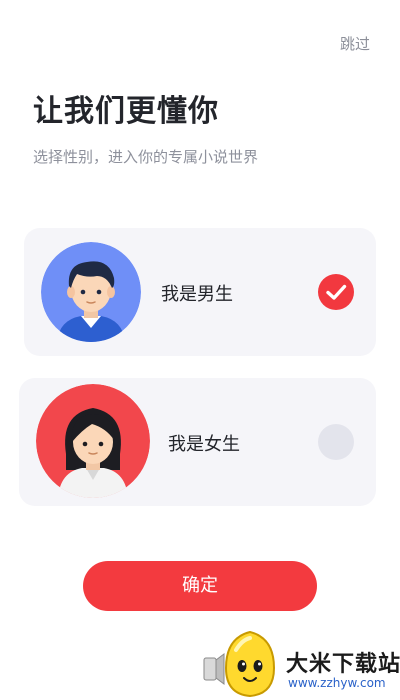  Describe the element at coordinates (126, 111) in the screenshot. I see `page-title: 让我们更懂你` at that location.